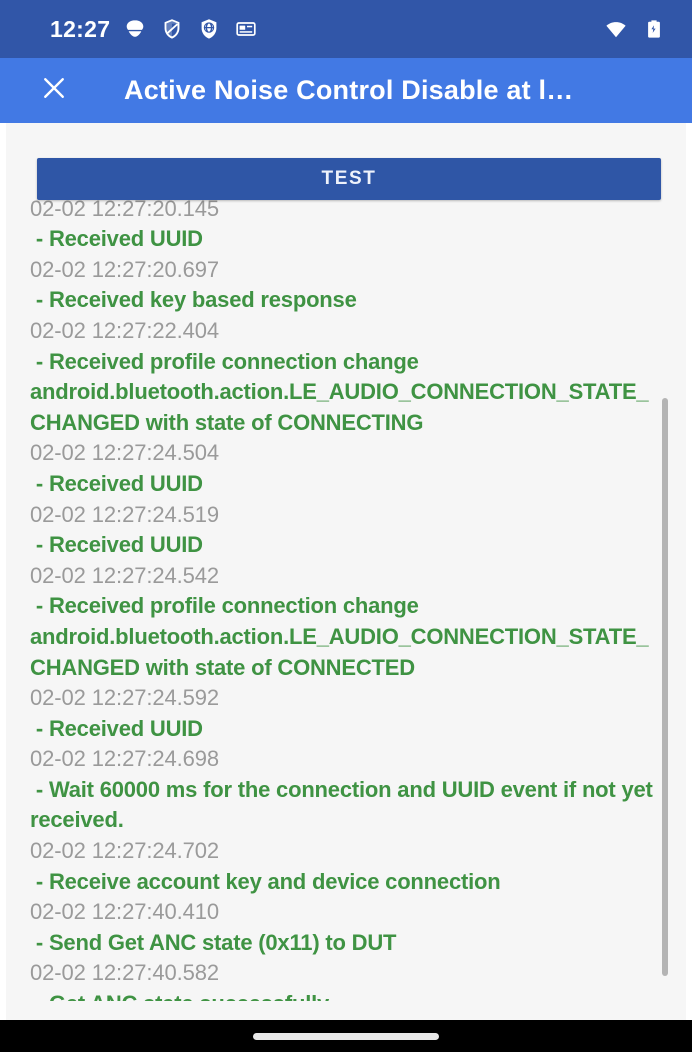 Image resolution: width=692 pixels, height=1052 pixels. I want to click on log-entry-timestamp: 02-02 12:27:24.519, so click(125, 514).